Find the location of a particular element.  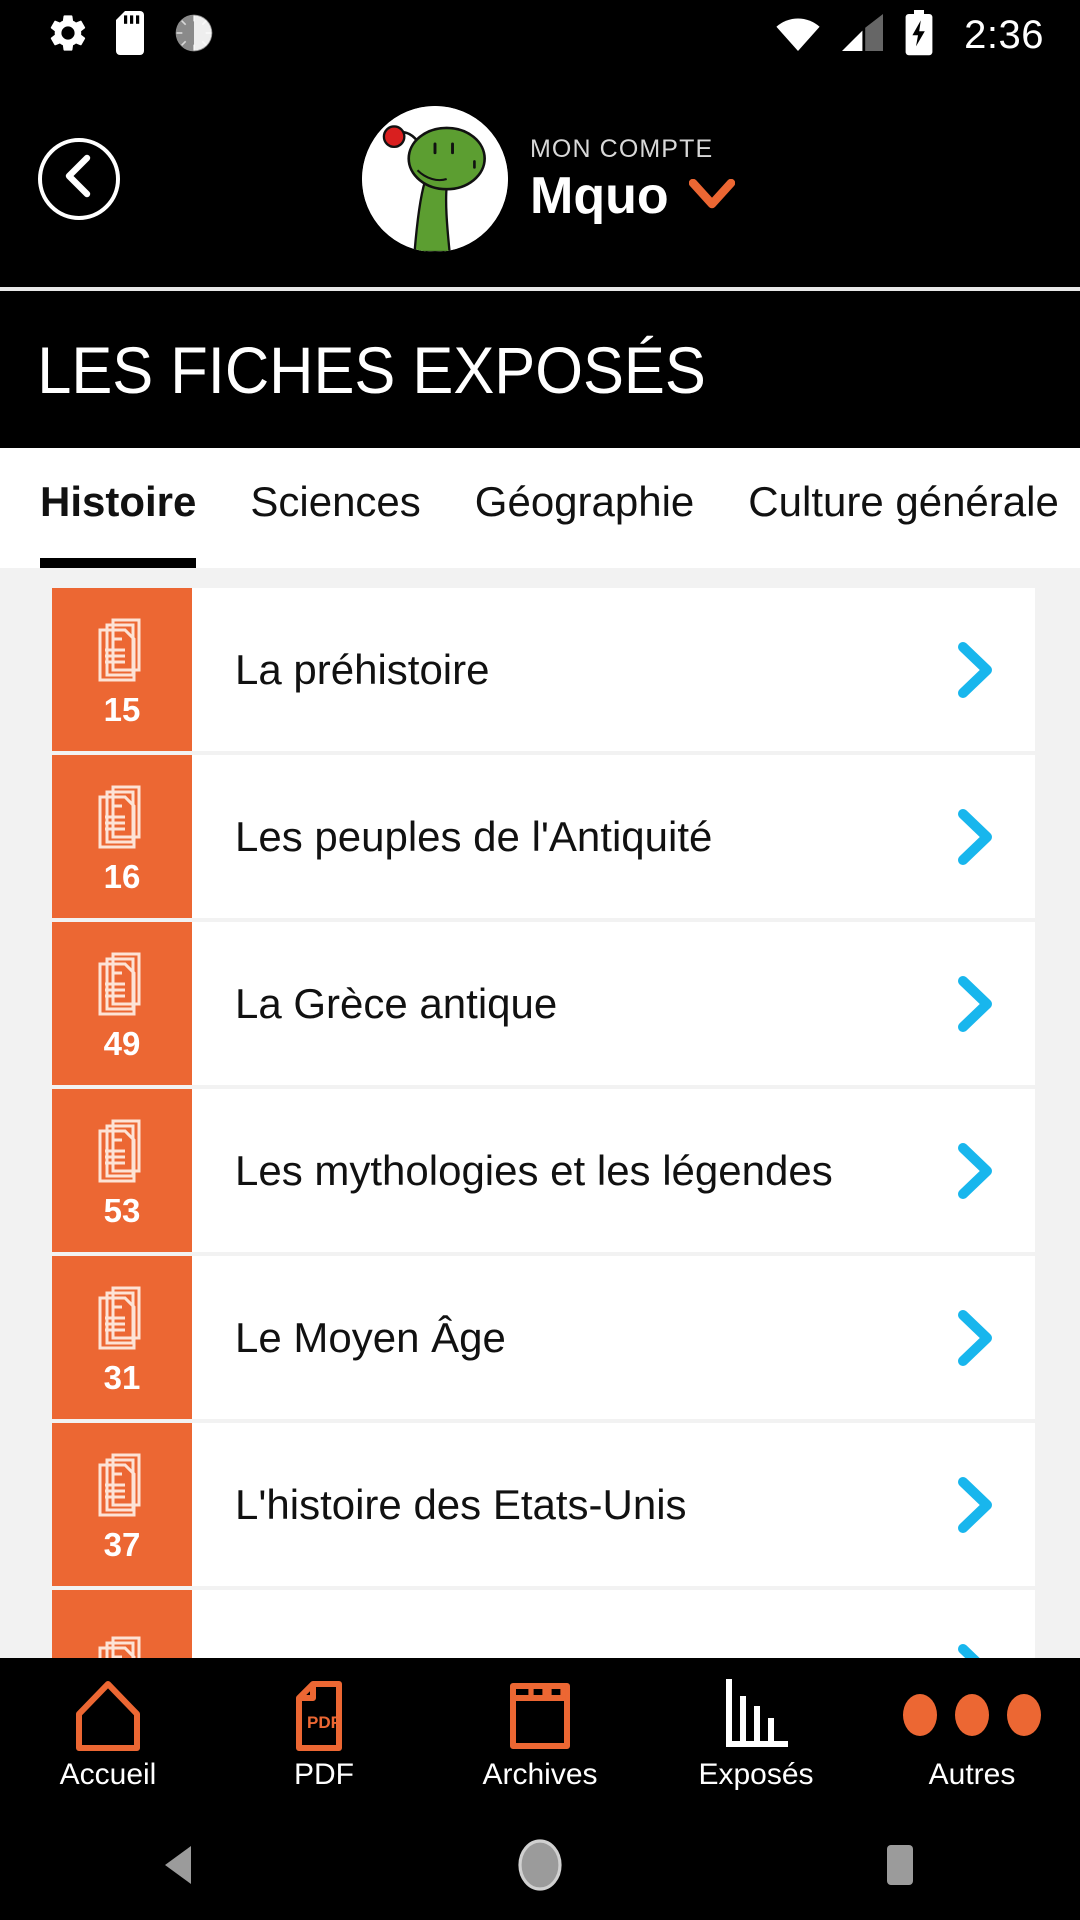

row-count: 31 is located at coordinates (122, 1377).